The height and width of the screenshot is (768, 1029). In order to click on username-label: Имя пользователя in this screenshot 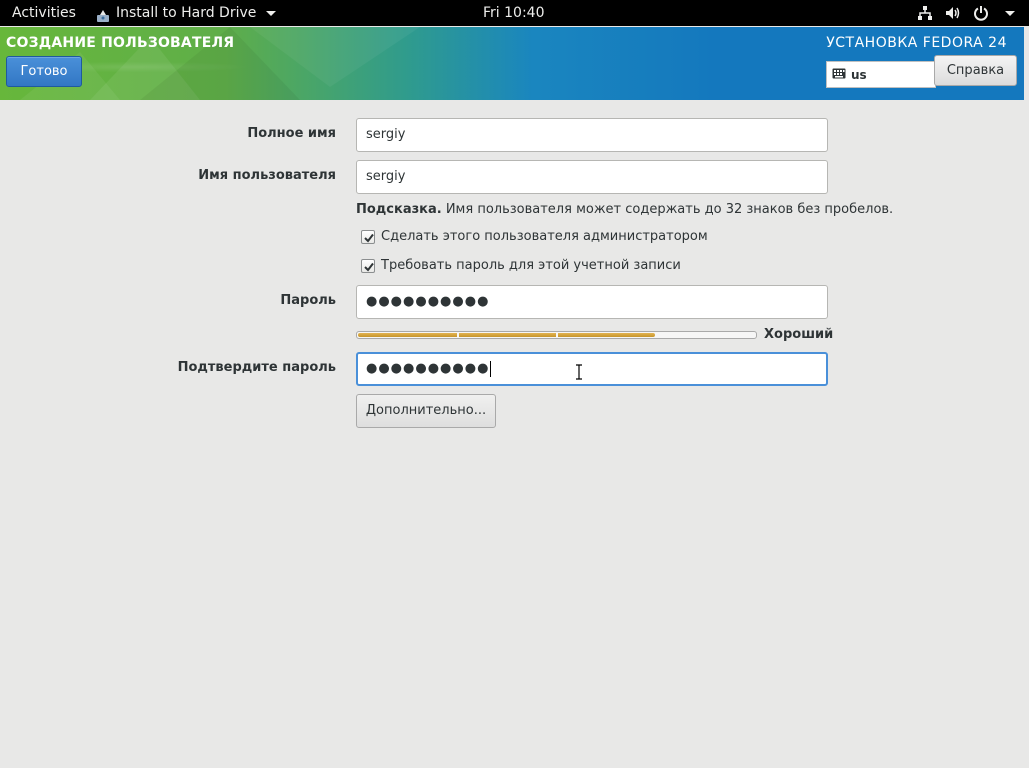, I will do `click(267, 175)`.